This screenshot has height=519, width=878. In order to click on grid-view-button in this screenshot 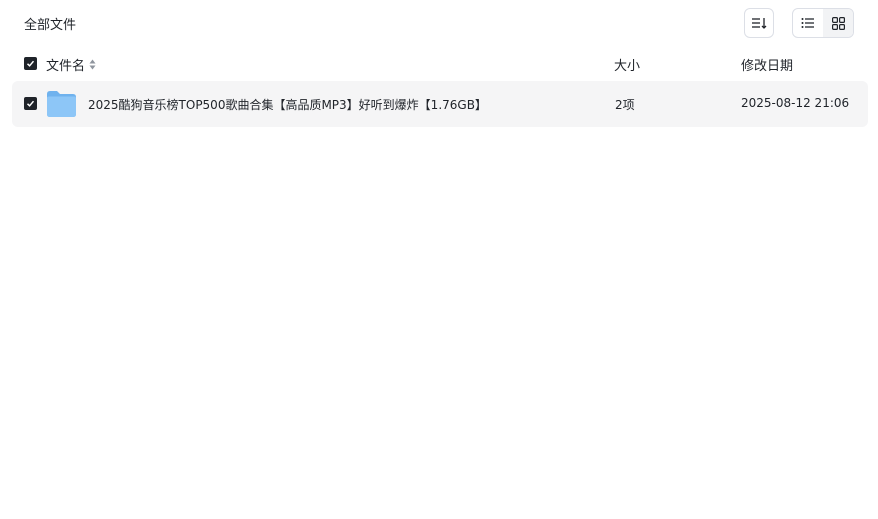, I will do `click(838, 23)`.